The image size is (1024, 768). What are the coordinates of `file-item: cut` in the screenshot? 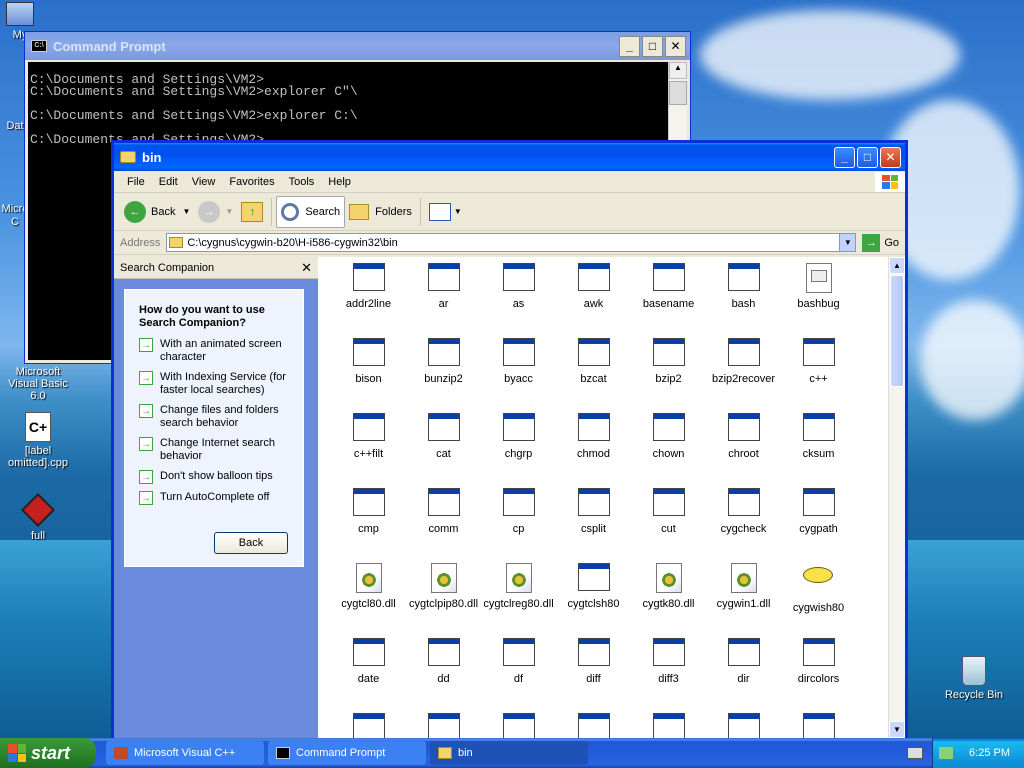 It's located at (668, 519).